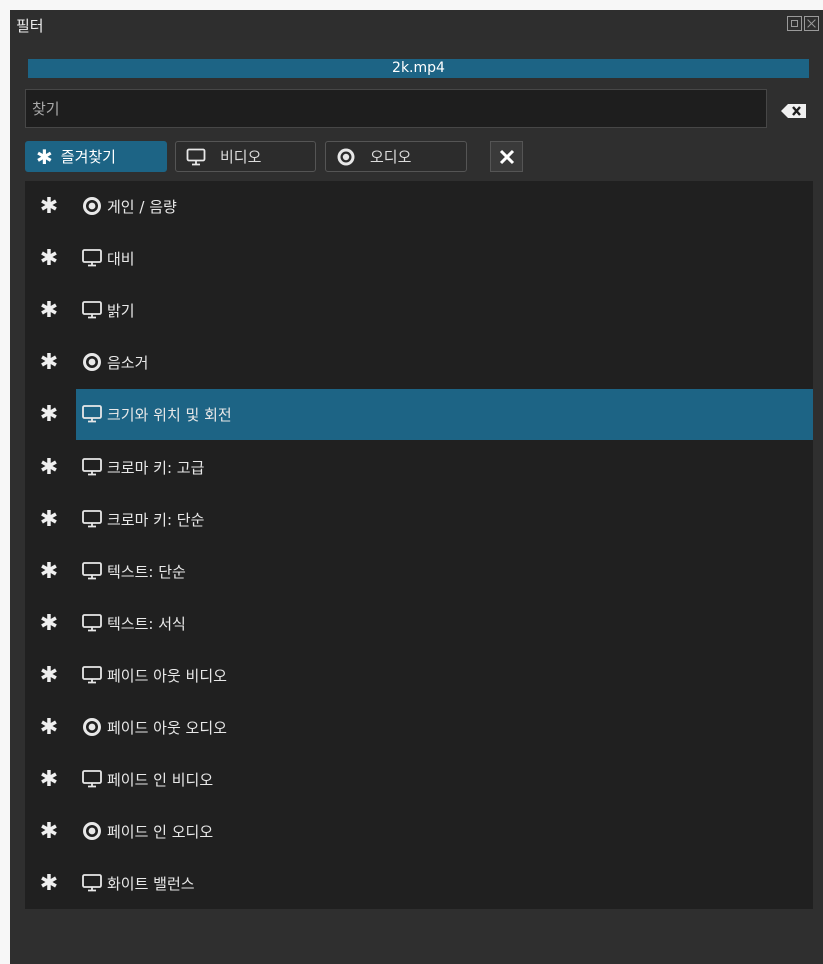 The height and width of the screenshot is (964, 823). I want to click on filter-label: 페이드 아웃 오디오, so click(167, 728).